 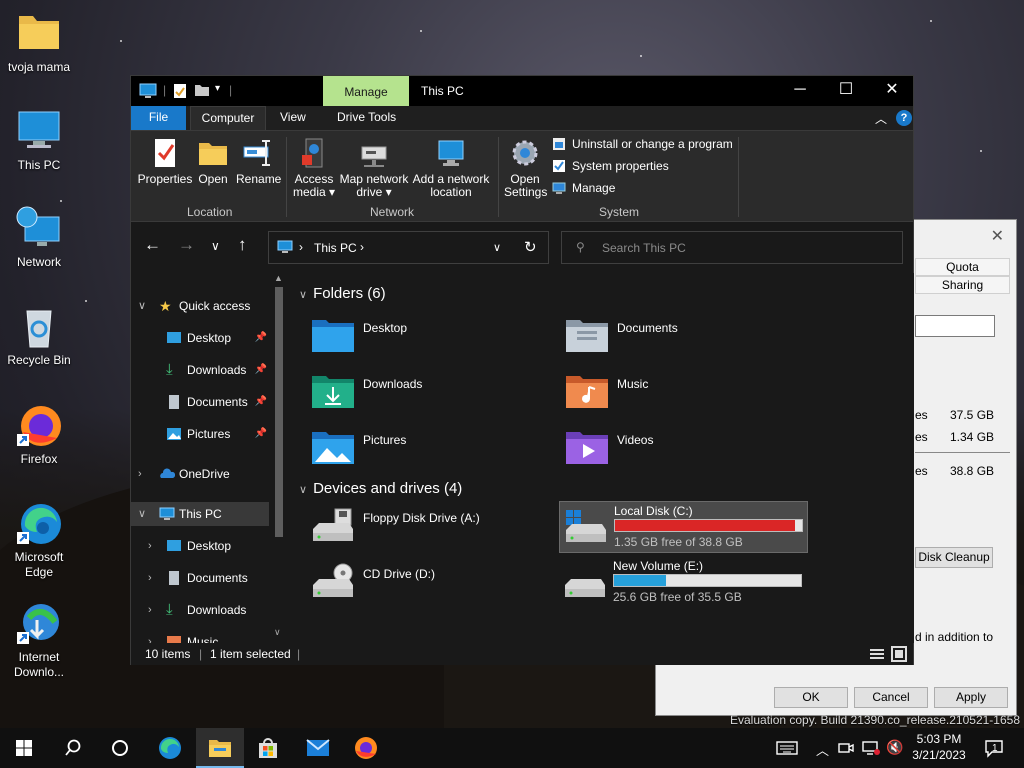 I want to click on nav-pc-downloads: › ⤓ Downloads, so click(x=200, y=610).